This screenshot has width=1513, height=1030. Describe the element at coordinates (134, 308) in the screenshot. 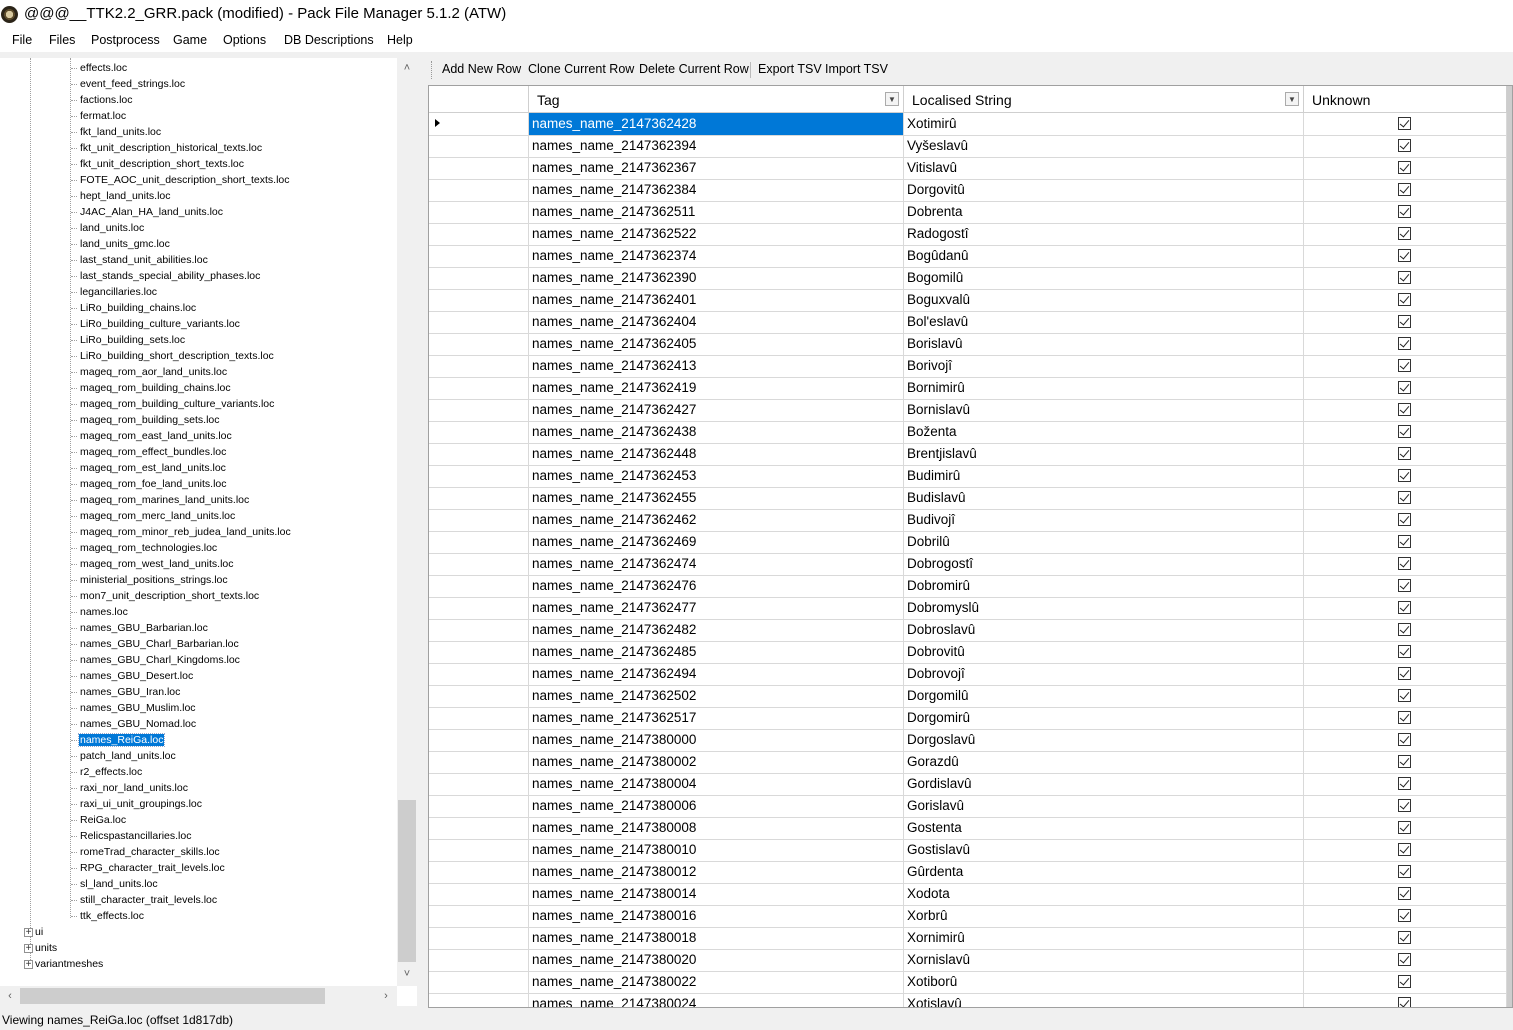

I see `tree-file-item: LiRo_building_chains.loc` at that location.